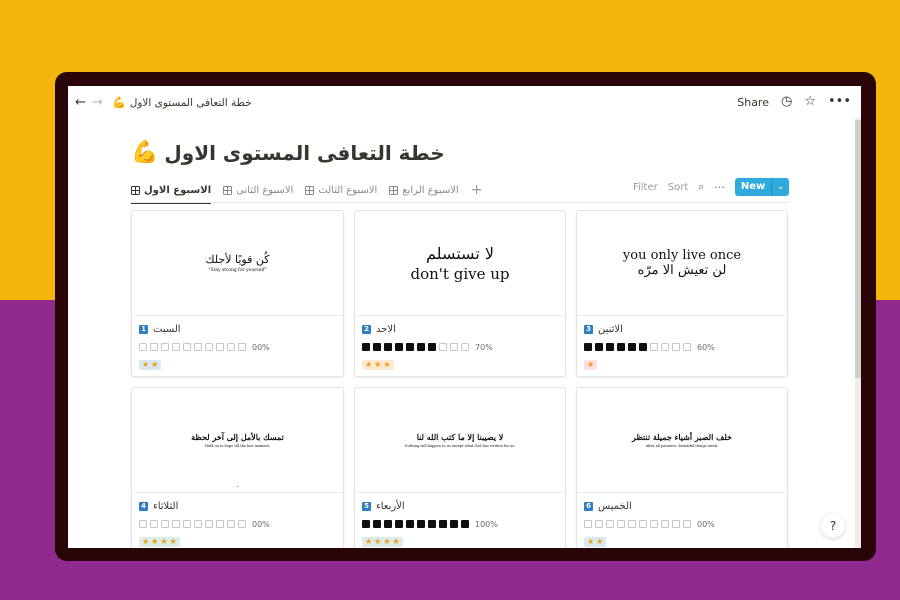 This screenshot has width=900, height=600. What do you see at coordinates (477, 190) in the screenshot?
I see `add-view-button: +` at bounding box center [477, 190].